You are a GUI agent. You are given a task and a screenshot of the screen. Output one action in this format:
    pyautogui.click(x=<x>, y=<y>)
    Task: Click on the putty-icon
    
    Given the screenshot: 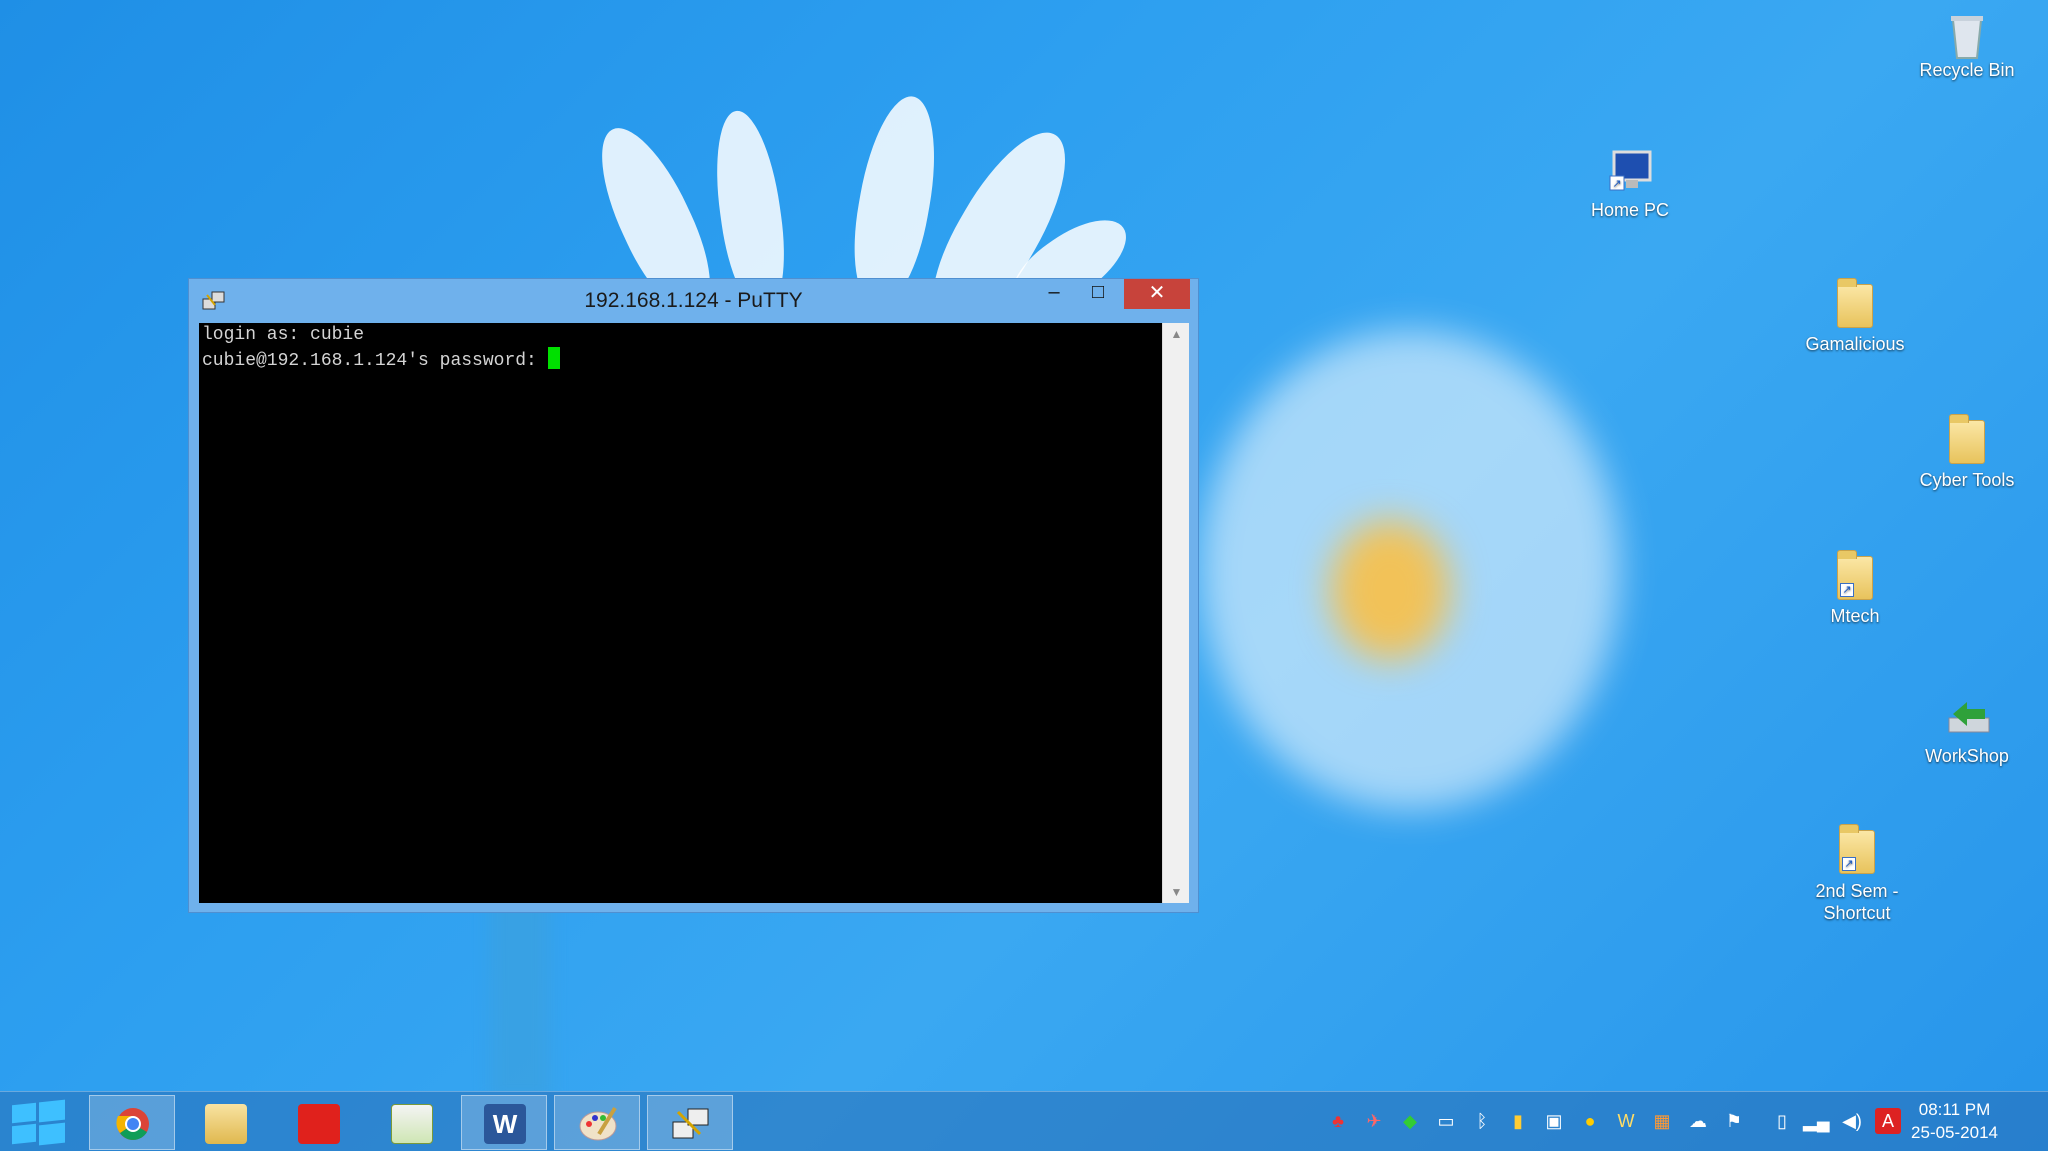 What is the action you would take?
    pyautogui.click(x=691, y=1124)
    